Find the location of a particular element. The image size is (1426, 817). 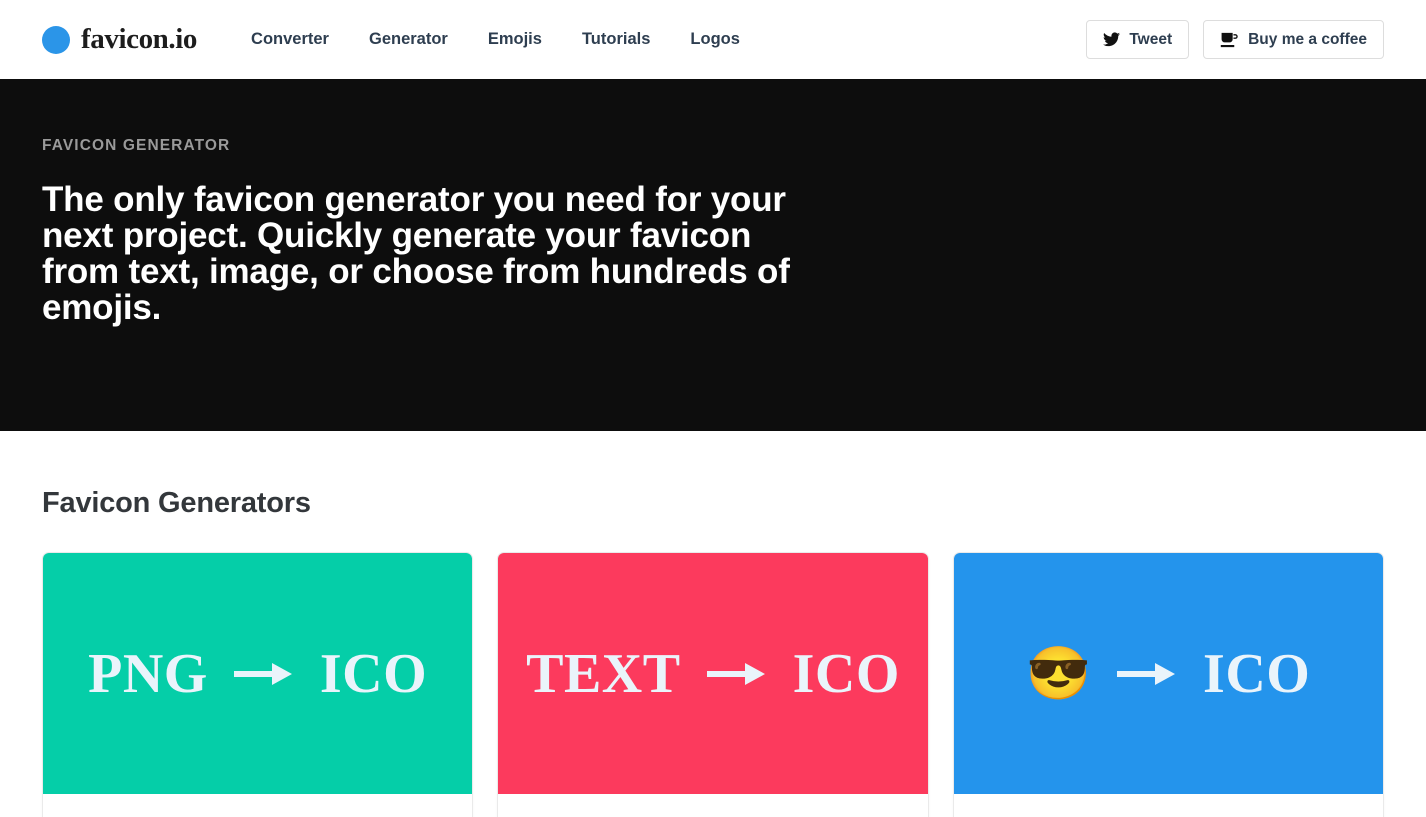

nav-item-tutorials: Tutorials is located at coordinates (616, 39).